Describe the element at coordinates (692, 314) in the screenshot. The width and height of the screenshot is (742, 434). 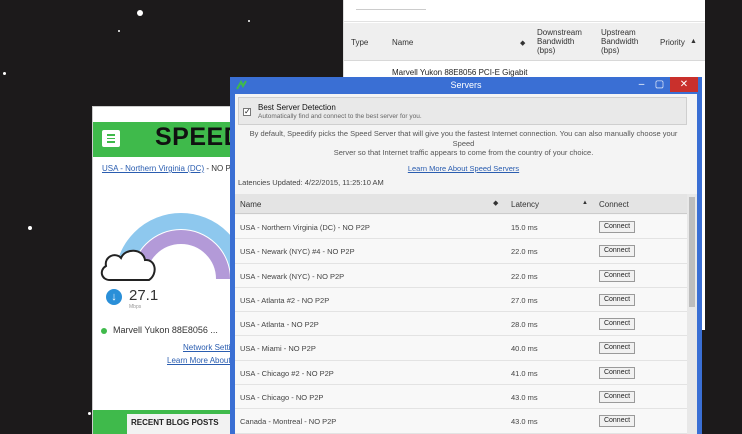
I see `servers-scrollbar` at that location.